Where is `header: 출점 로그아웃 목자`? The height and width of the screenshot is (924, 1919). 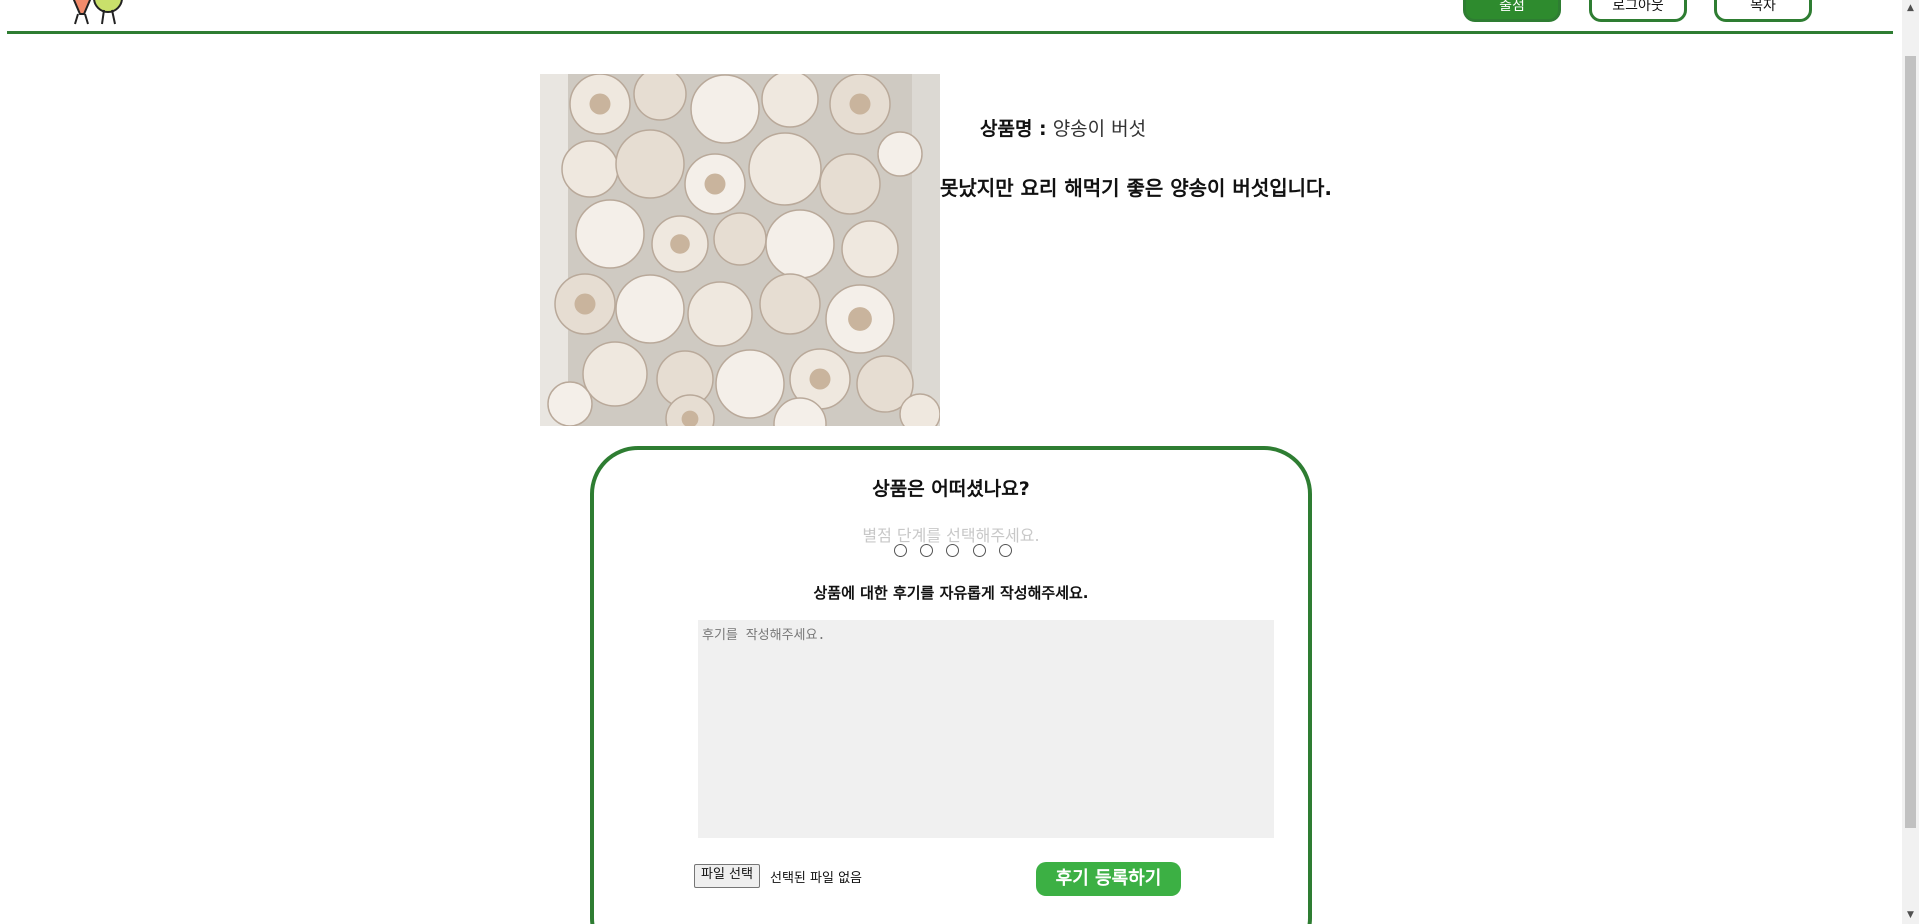 header: 출점 로그아웃 목자 is located at coordinates (950, 17).